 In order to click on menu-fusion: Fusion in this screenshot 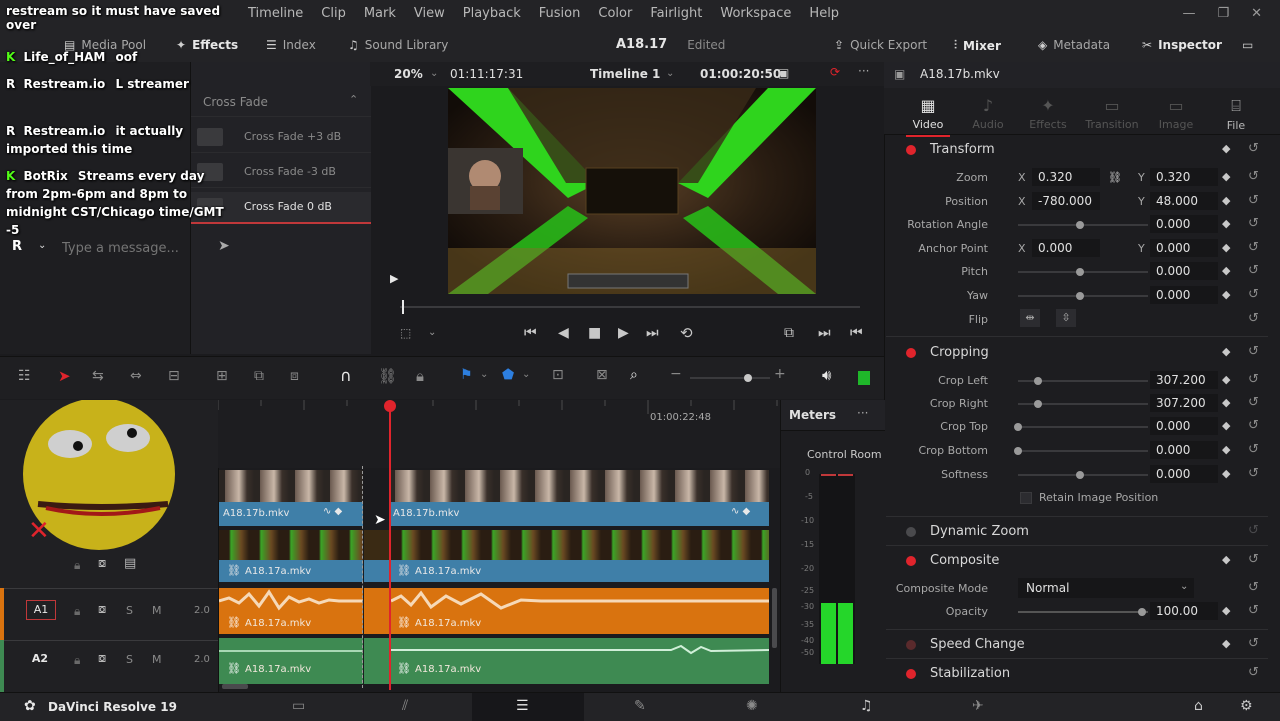, I will do `click(560, 13)`.